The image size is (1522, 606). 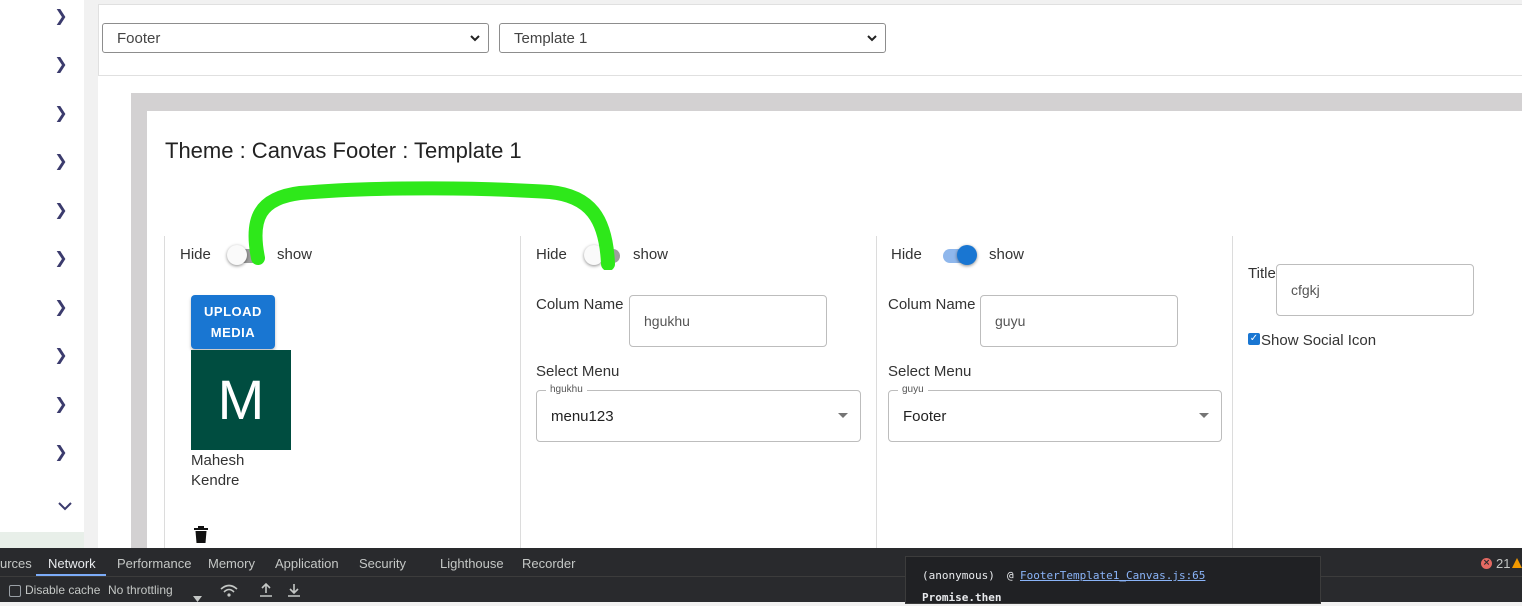 What do you see at coordinates (1010, 575) in the screenshot?
I see `stack-frame-at: @` at bounding box center [1010, 575].